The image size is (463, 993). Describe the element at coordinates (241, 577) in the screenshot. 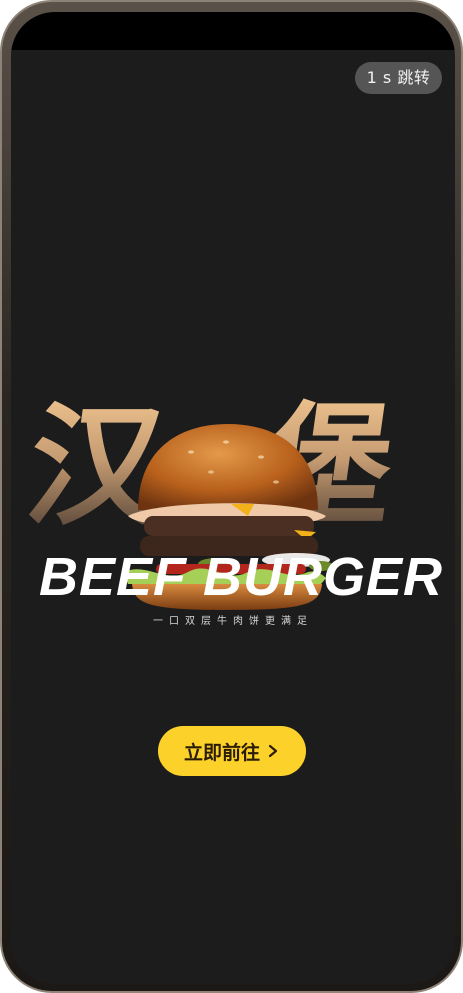

I see `english-title: BEEF BURGER` at that location.